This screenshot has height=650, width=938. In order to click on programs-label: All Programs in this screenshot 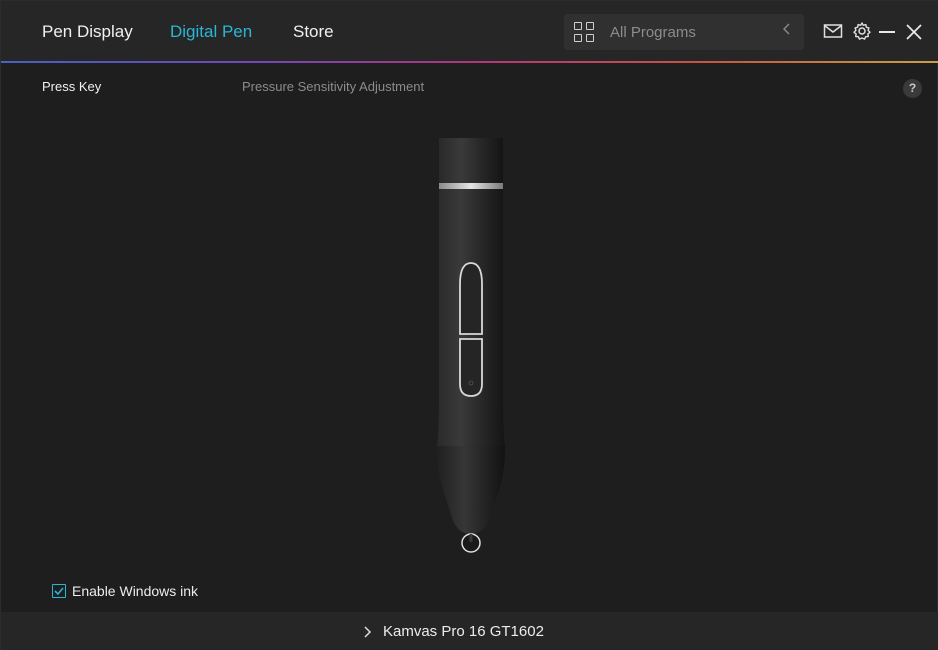, I will do `click(653, 32)`.